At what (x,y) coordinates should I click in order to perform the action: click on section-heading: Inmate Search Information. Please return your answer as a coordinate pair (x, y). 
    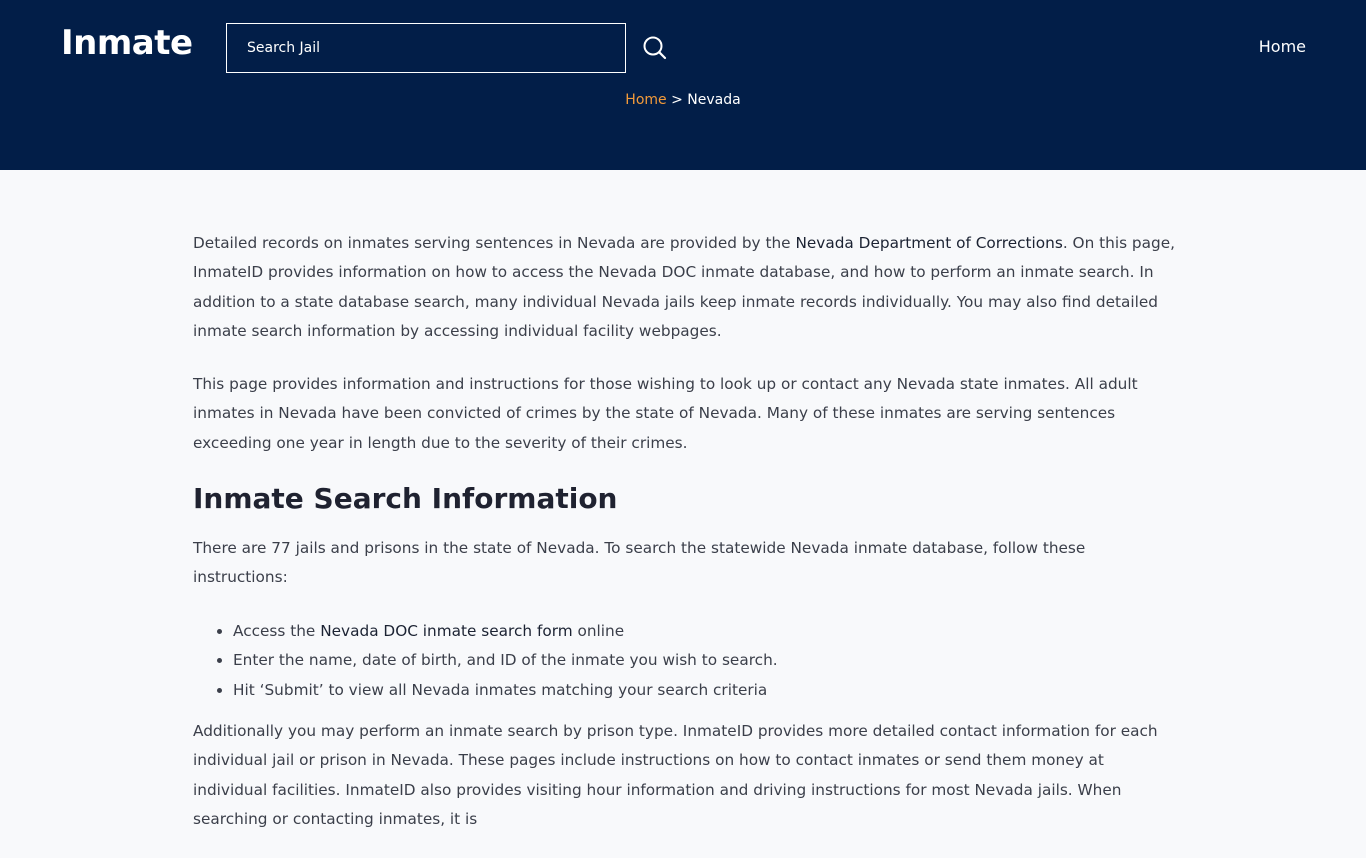
    Looking at the image, I should click on (405, 499).